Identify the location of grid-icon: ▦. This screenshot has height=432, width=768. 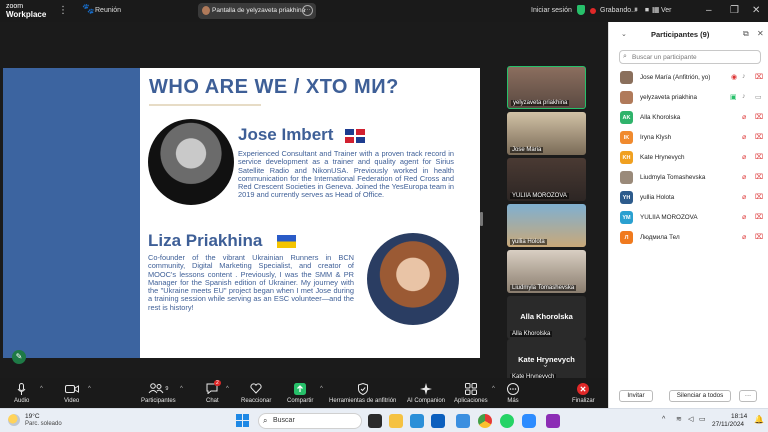
(656, 9).